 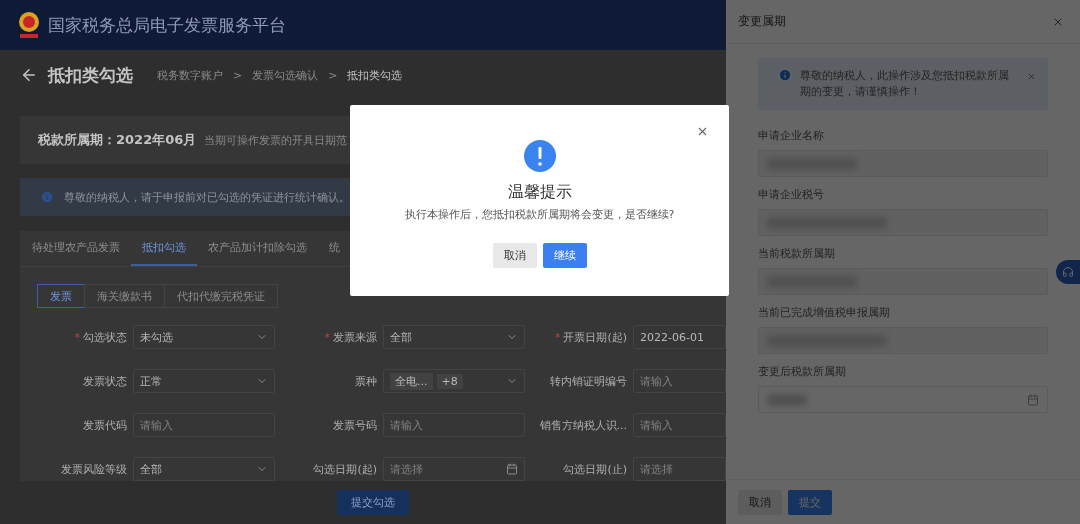 I want to click on drawer-title: 变更属期, so click(x=762, y=21).